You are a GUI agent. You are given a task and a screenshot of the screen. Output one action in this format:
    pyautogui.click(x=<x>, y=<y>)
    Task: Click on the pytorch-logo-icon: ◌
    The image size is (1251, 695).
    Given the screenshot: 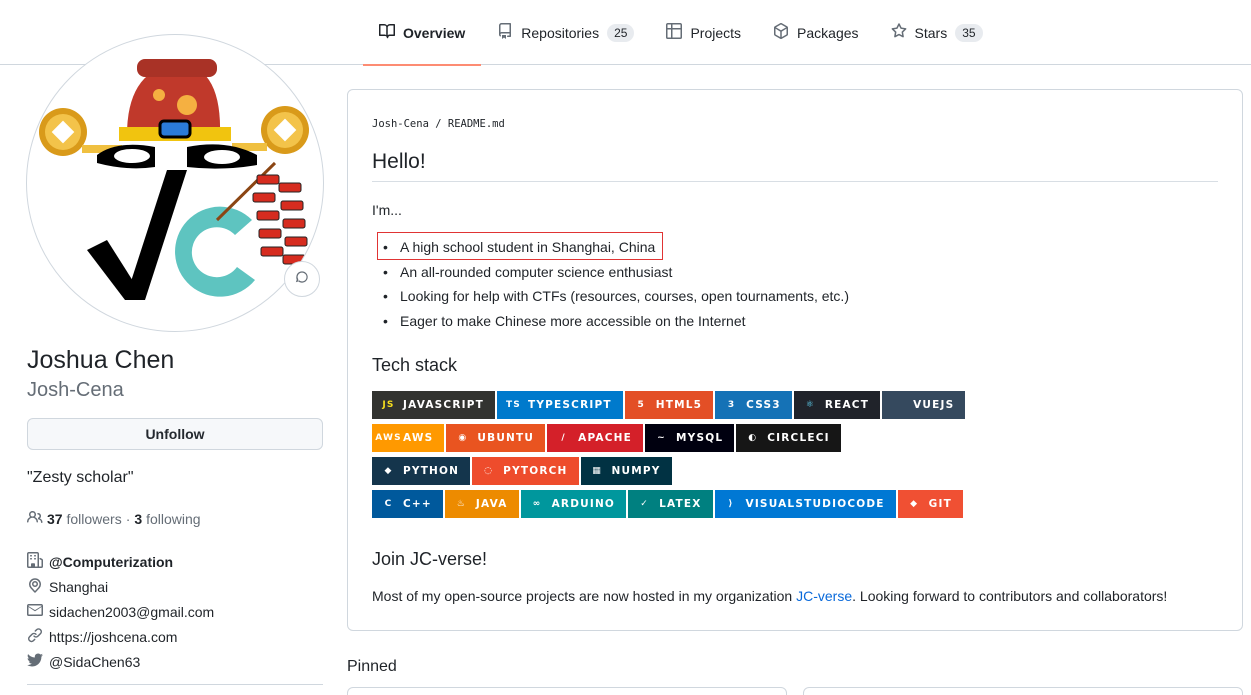 What is the action you would take?
    pyautogui.click(x=489, y=470)
    